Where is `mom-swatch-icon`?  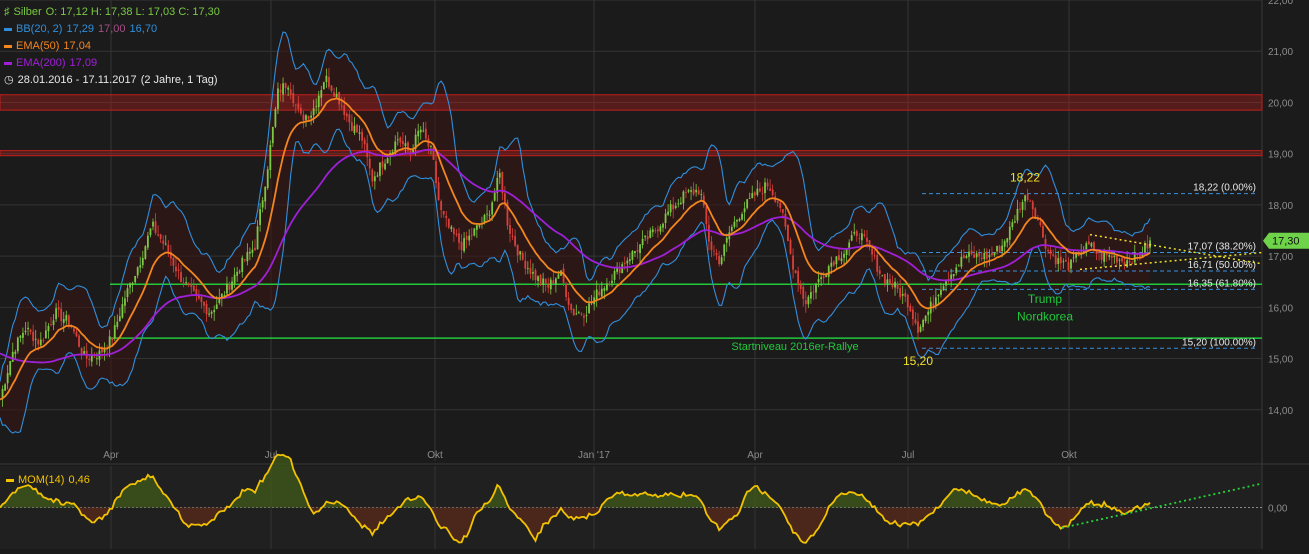 mom-swatch-icon is located at coordinates (10, 480).